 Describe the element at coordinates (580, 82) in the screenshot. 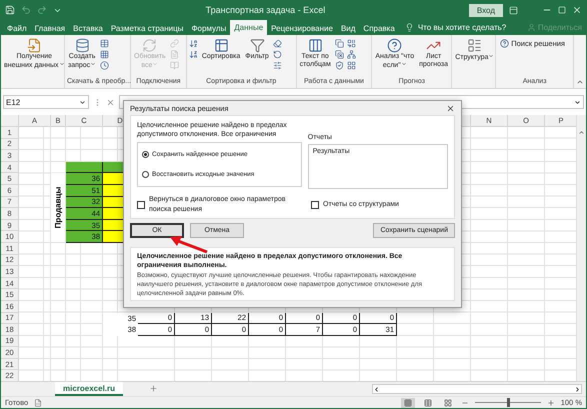

I see `collapse-ribbon-icon` at that location.